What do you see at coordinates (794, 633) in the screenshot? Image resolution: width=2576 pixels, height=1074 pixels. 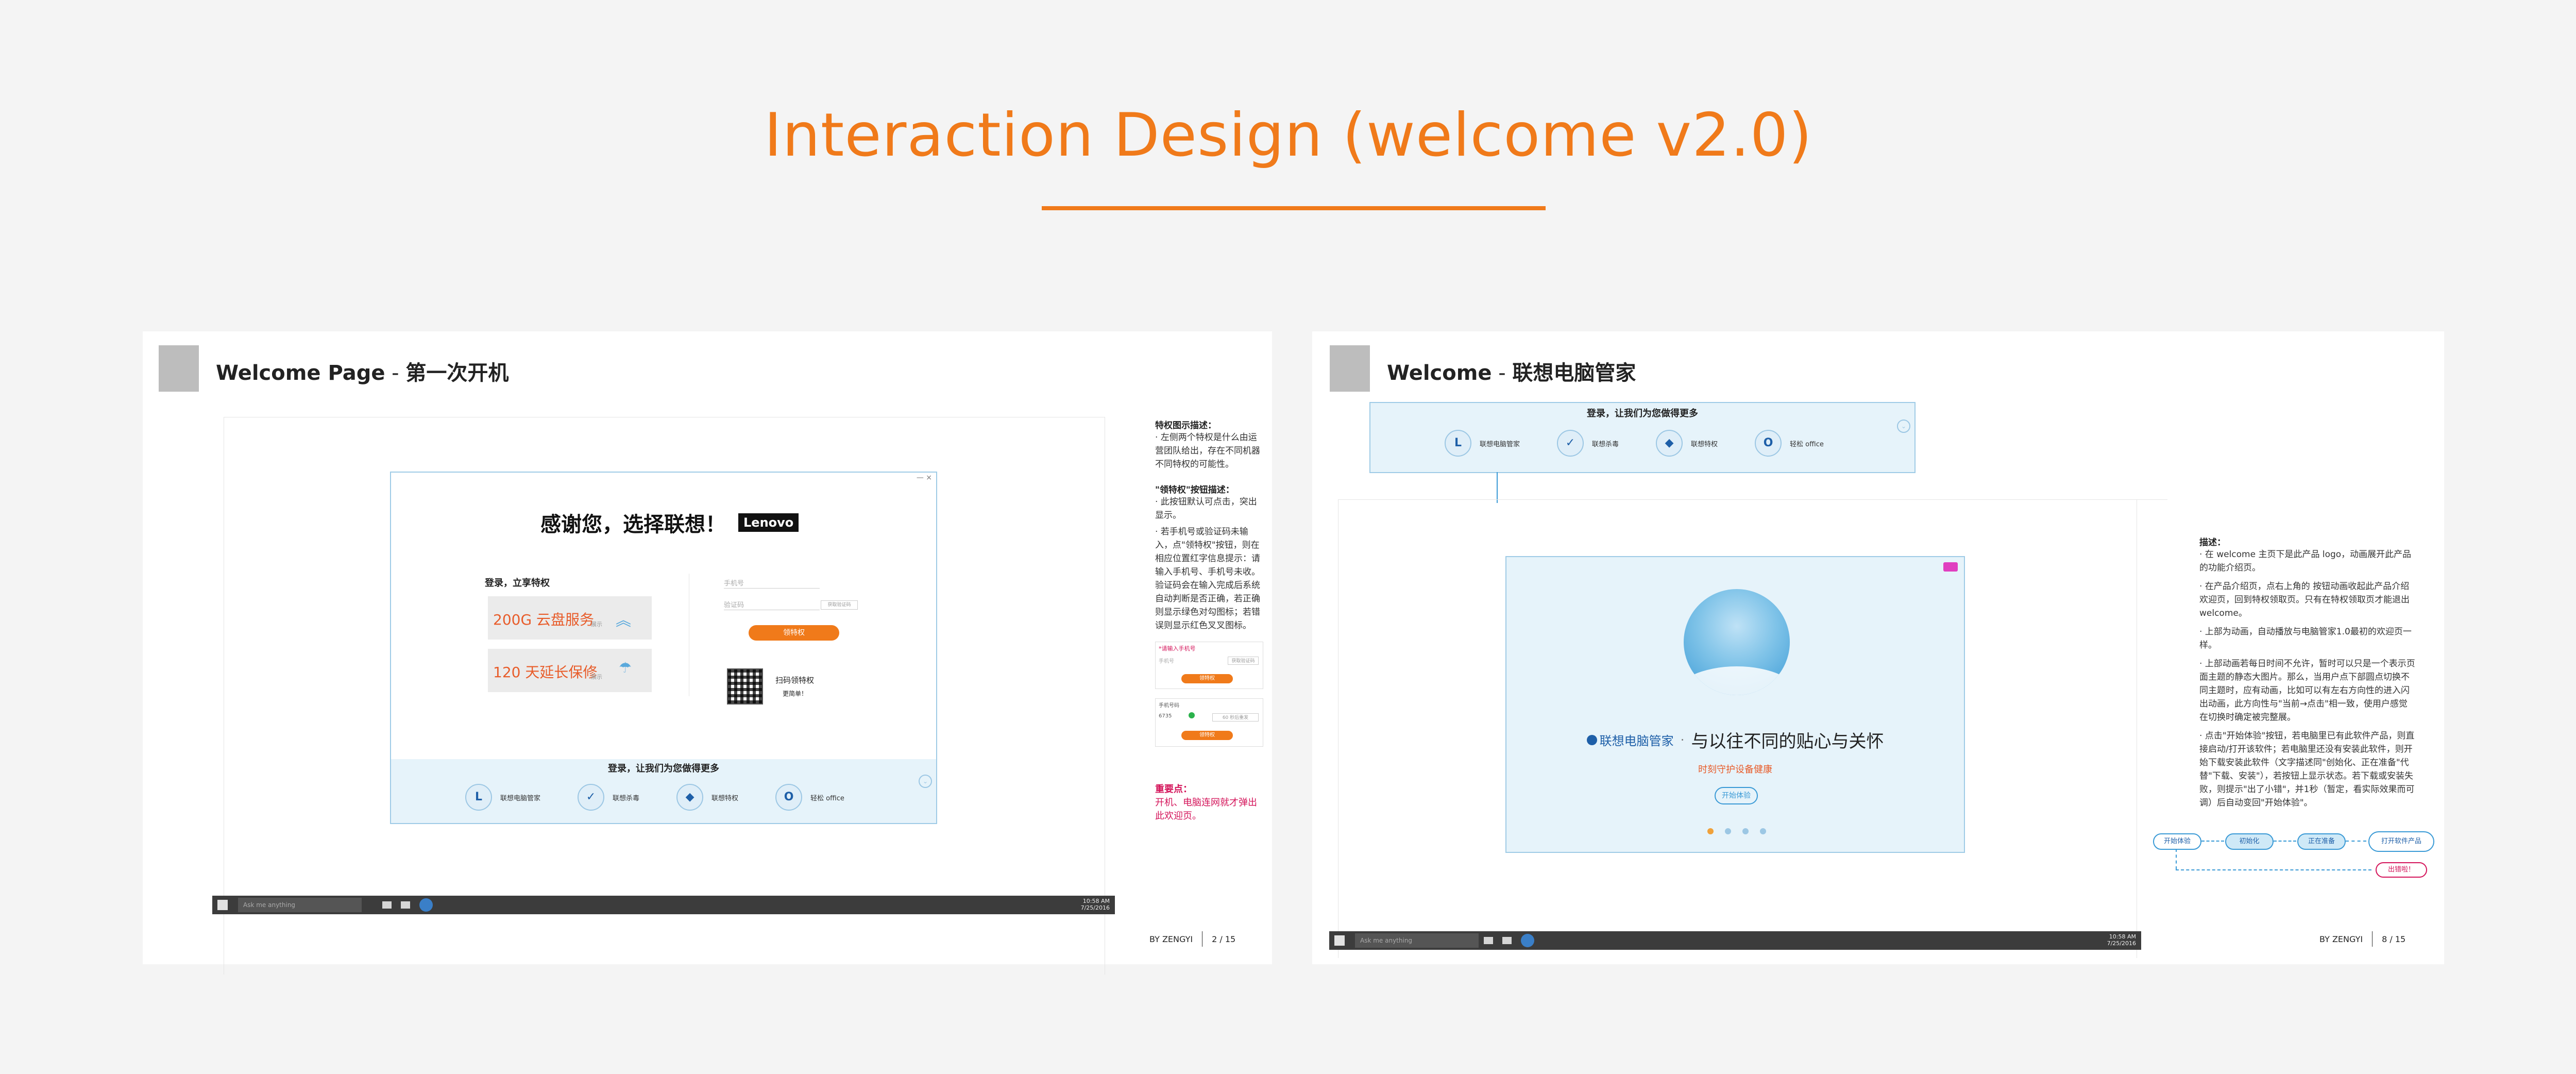 I see `claim-privilege-button: 领特权` at bounding box center [794, 633].